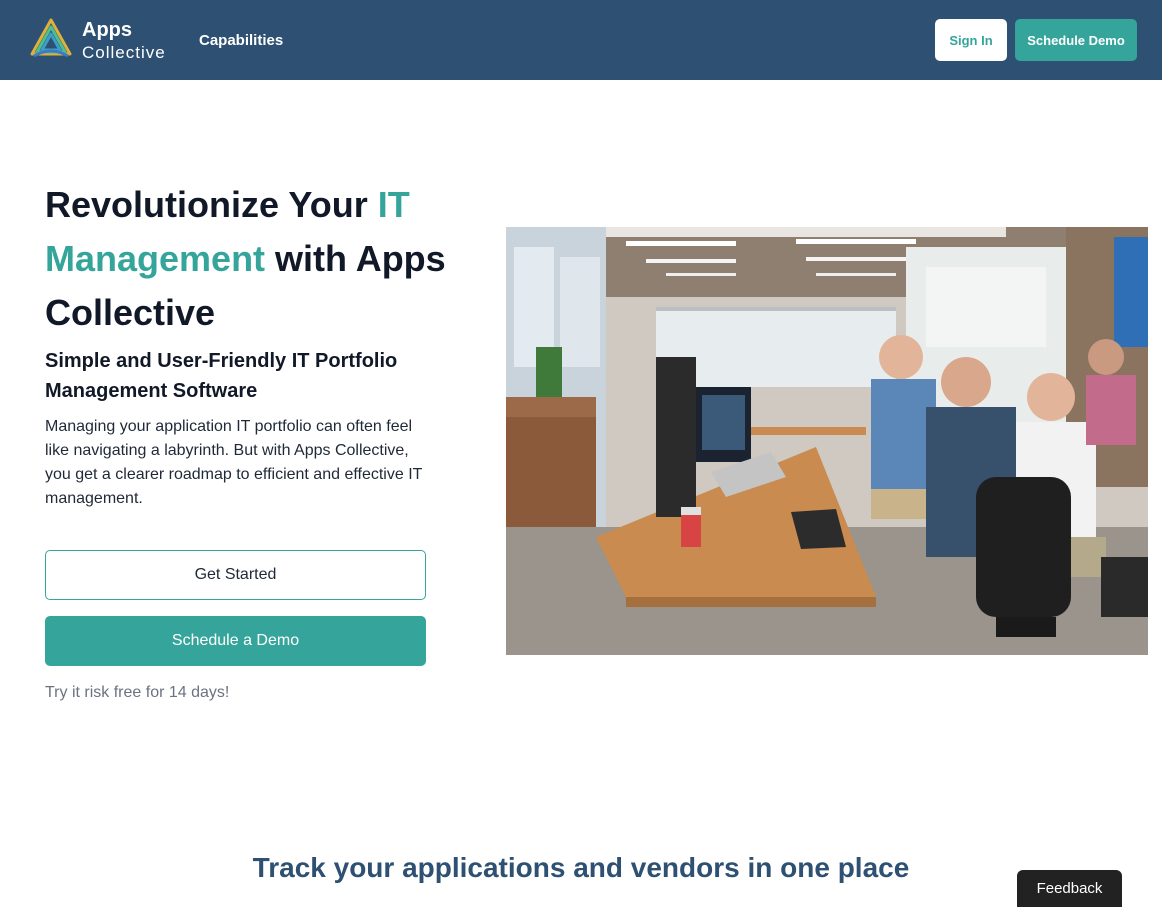  What do you see at coordinates (235, 575) in the screenshot?
I see `get-started-button: Get Started` at bounding box center [235, 575].